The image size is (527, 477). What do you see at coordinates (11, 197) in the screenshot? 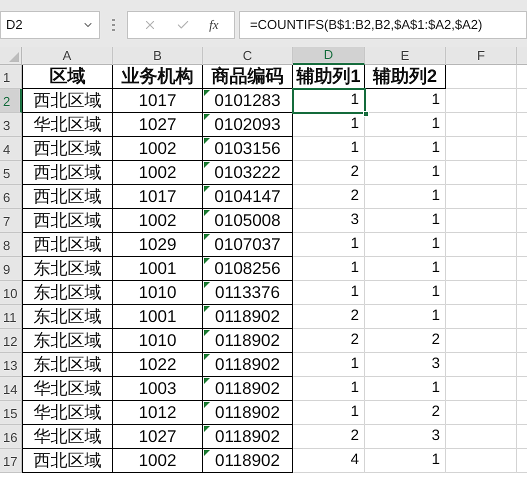
I see `row-header: 6` at bounding box center [11, 197].